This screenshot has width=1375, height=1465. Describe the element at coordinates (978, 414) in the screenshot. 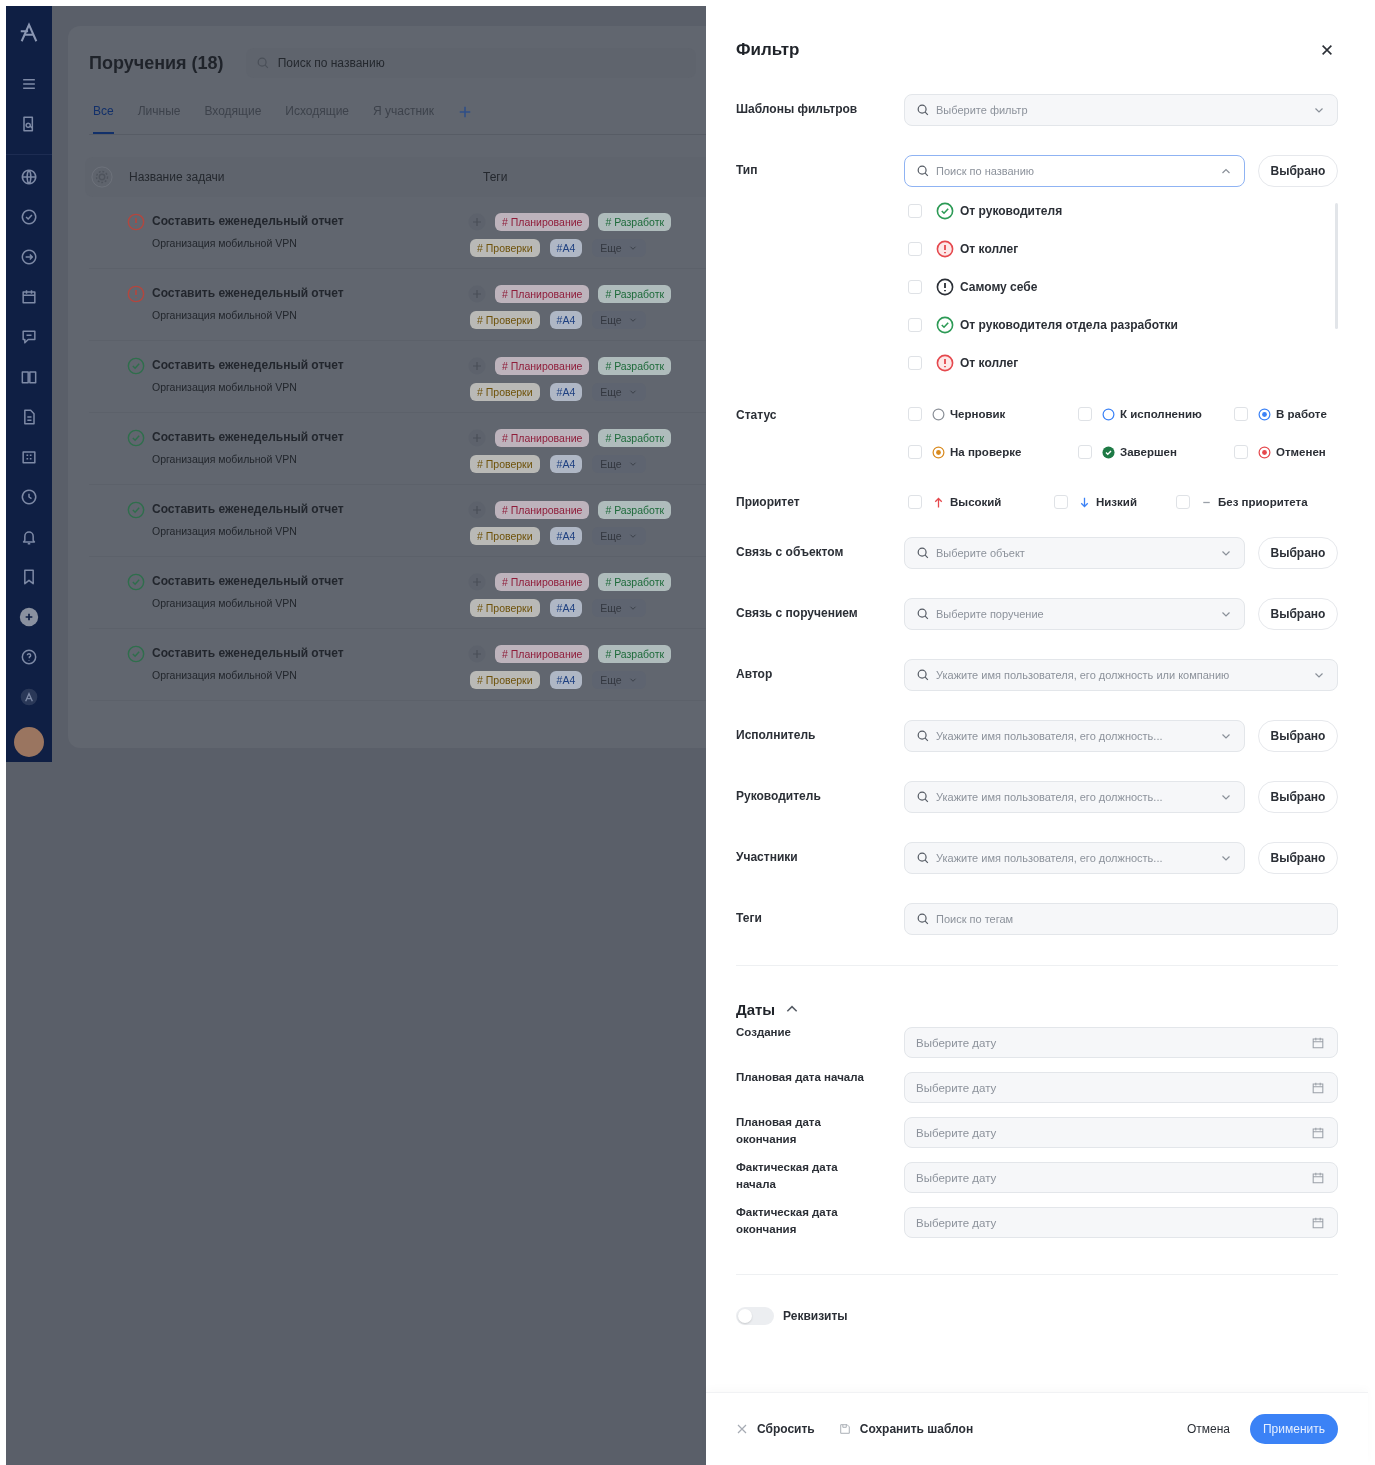

I see `status-label: Черновик` at that location.